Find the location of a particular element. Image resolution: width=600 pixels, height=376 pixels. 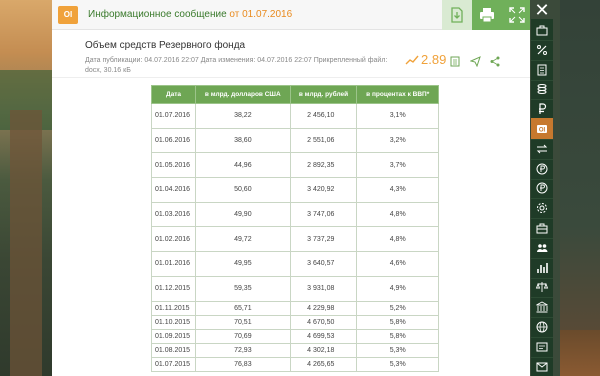

expand-icon is located at coordinates (517, 15).